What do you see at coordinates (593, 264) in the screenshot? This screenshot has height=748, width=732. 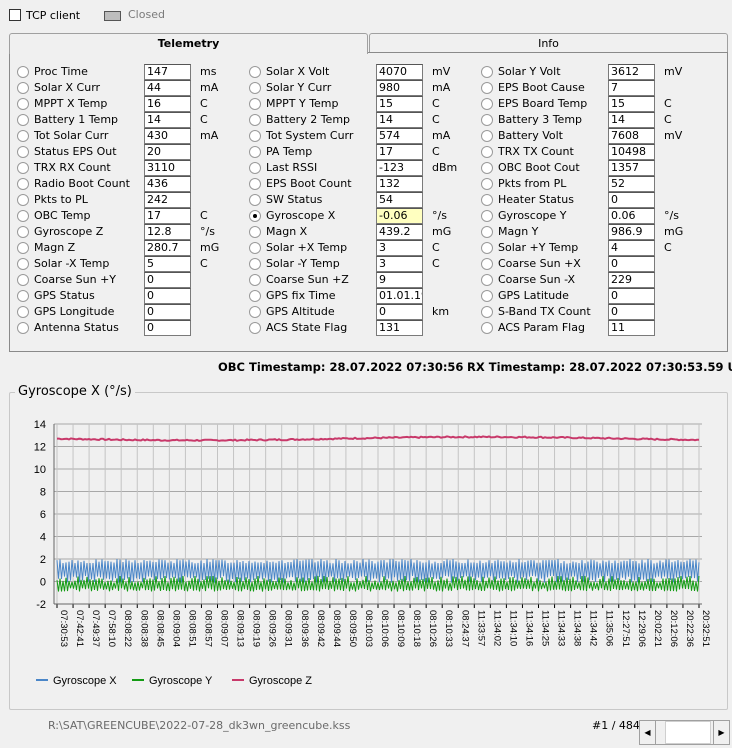 I see `telemetry-row: Coarse Sun +X 0` at bounding box center [593, 264].